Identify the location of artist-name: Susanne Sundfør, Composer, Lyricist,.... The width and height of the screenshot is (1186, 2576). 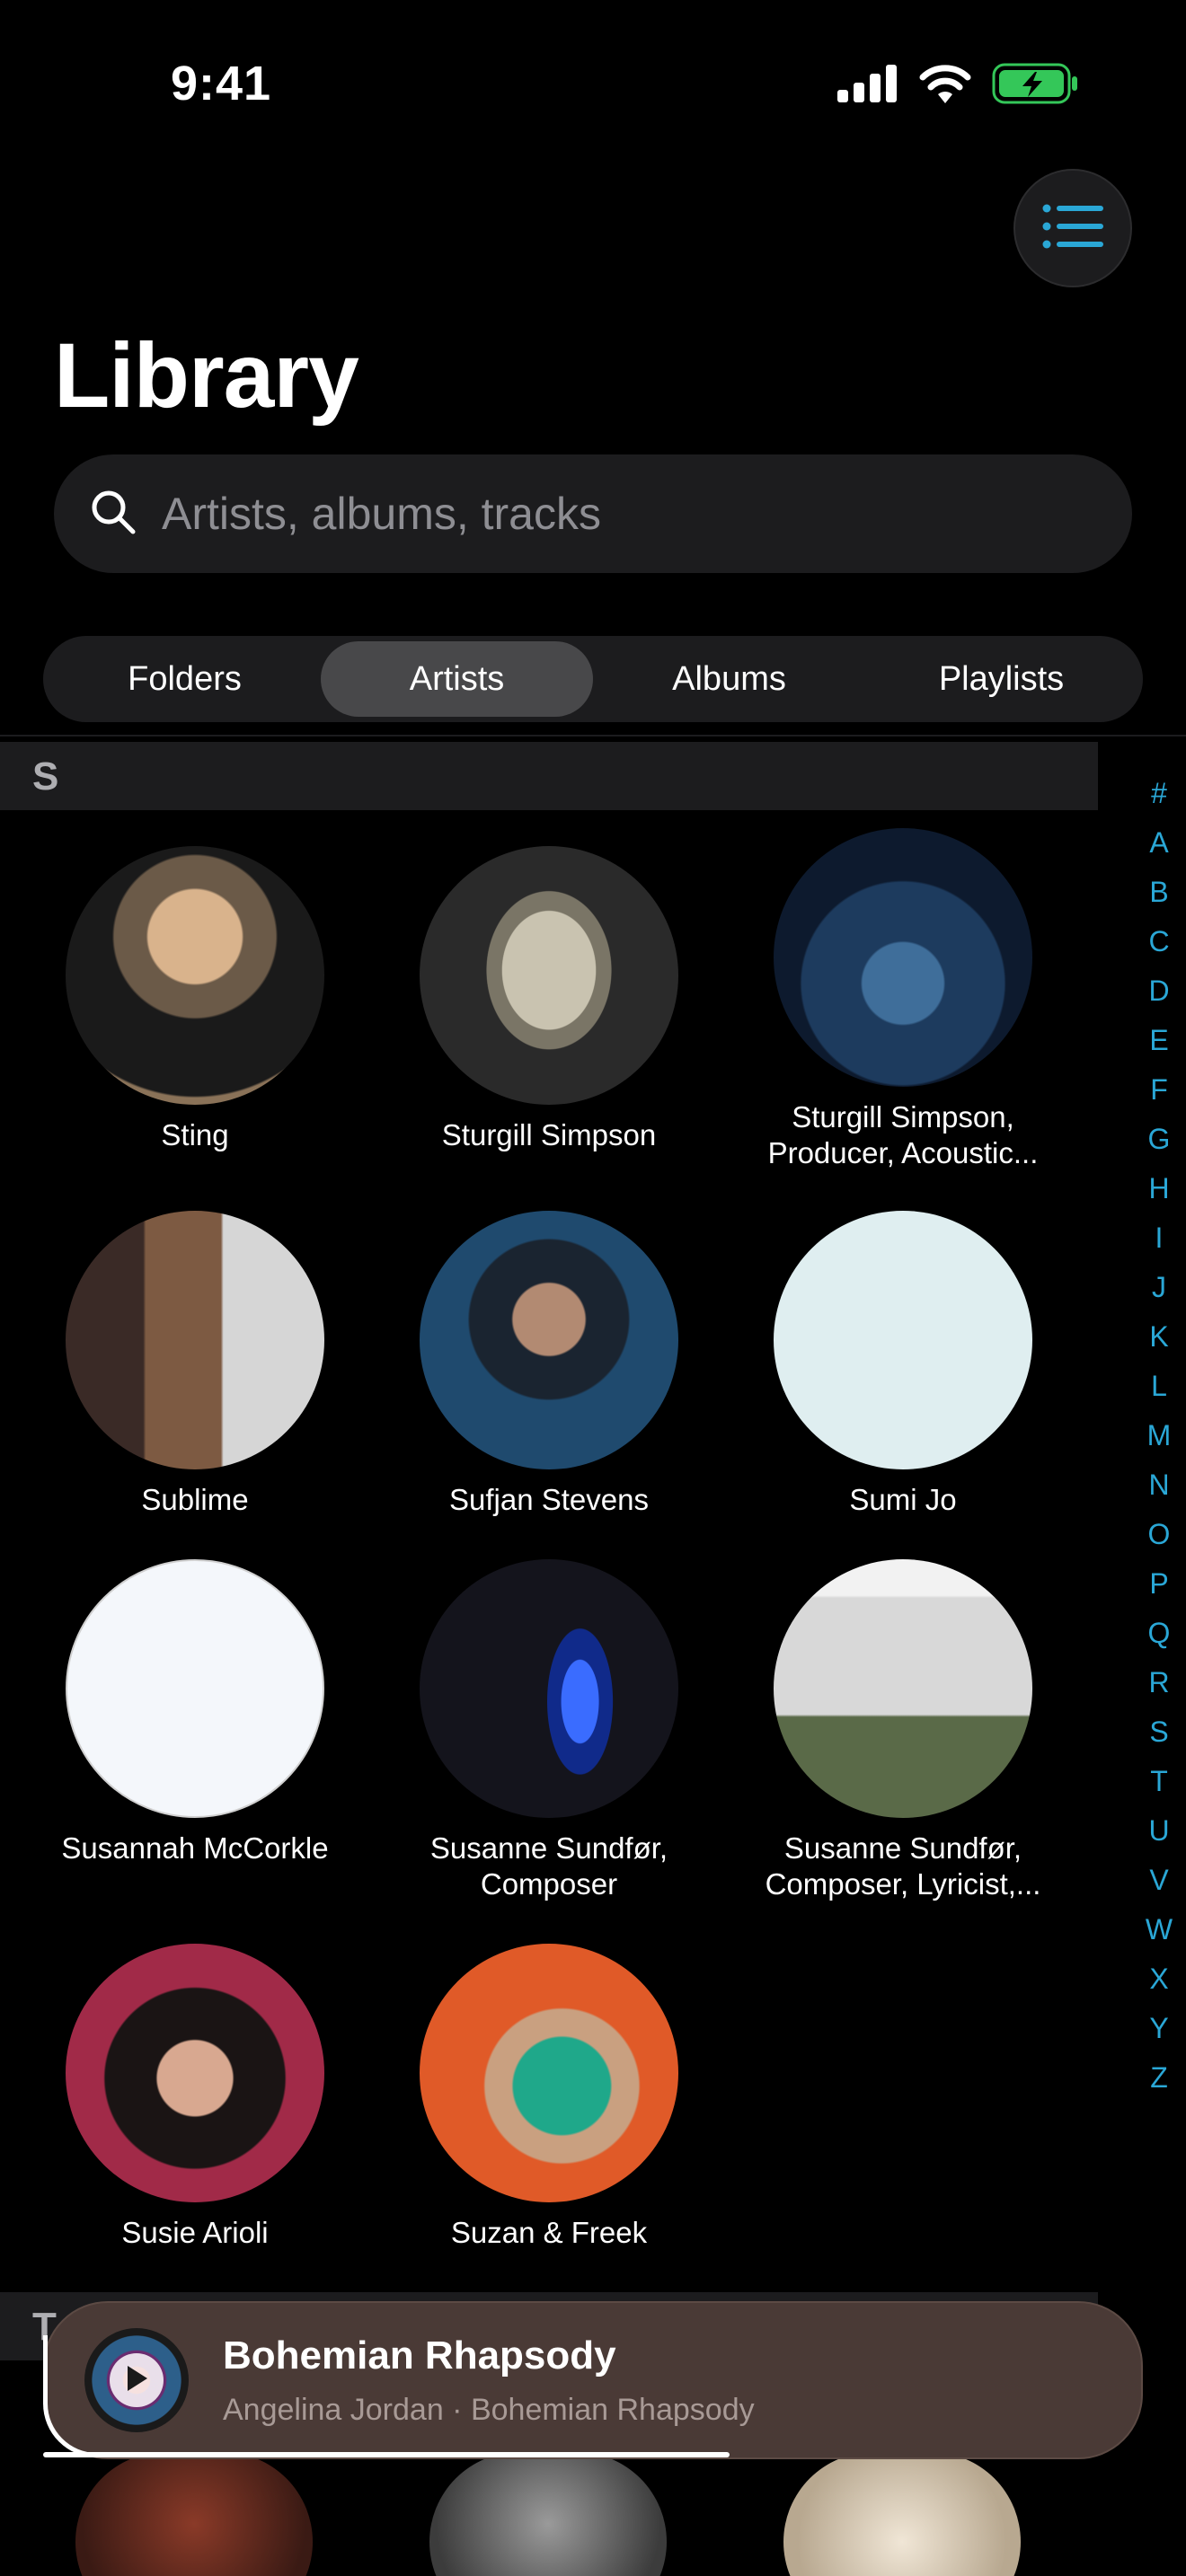
(903, 1866).